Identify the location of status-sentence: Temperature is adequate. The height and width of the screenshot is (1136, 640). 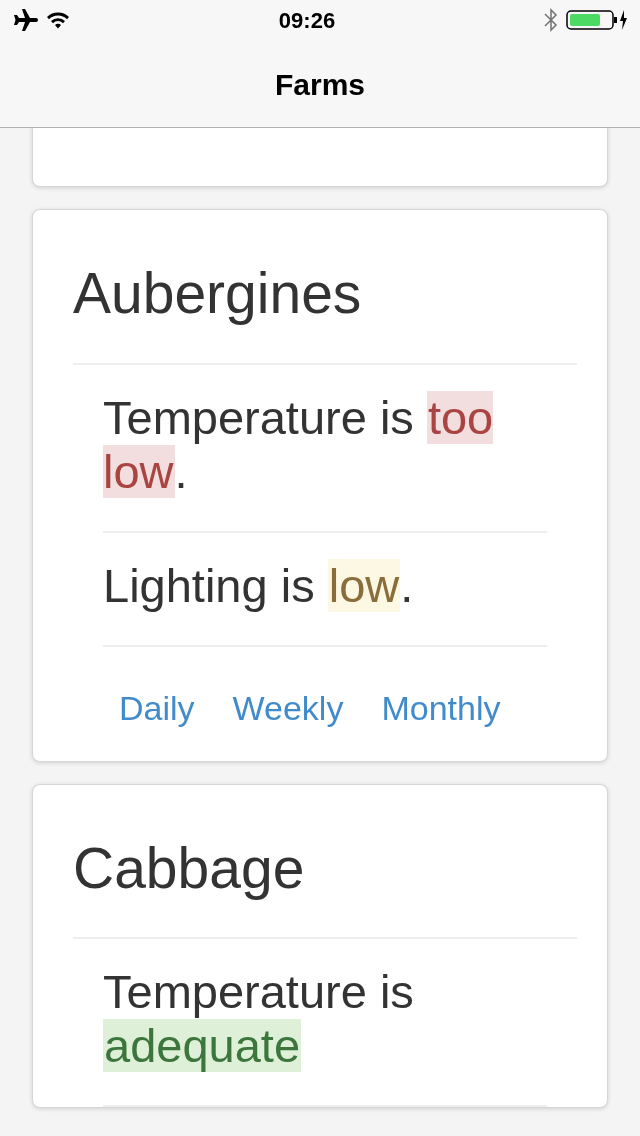
(325, 1023).